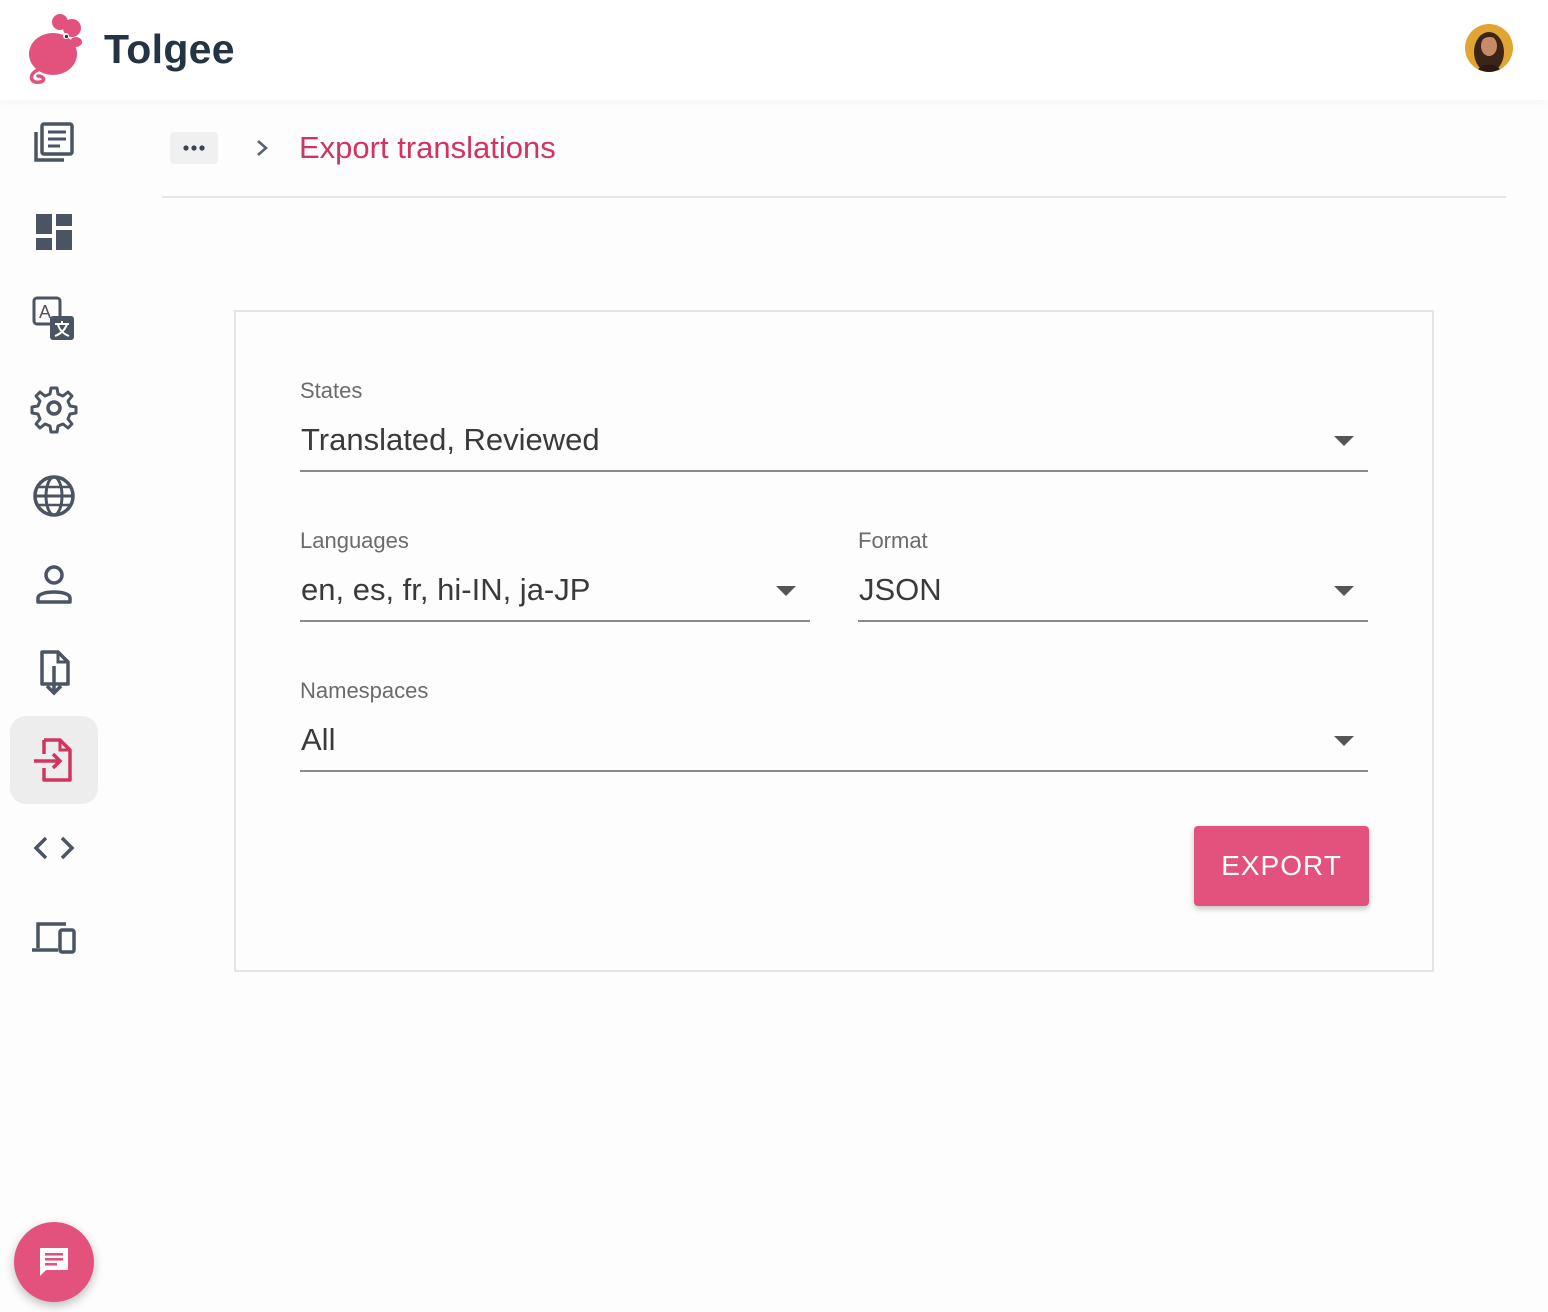 This screenshot has height=1312, width=1548. I want to click on breadcrumb-more-button, so click(194, 148).